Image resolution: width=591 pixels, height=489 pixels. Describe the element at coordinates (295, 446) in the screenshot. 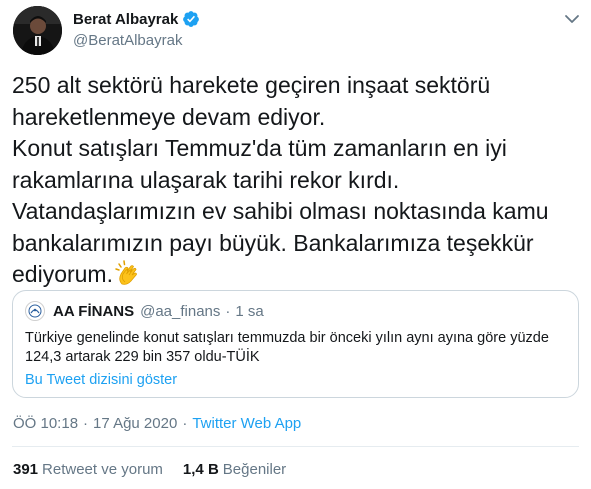

I see `divider` at that location.